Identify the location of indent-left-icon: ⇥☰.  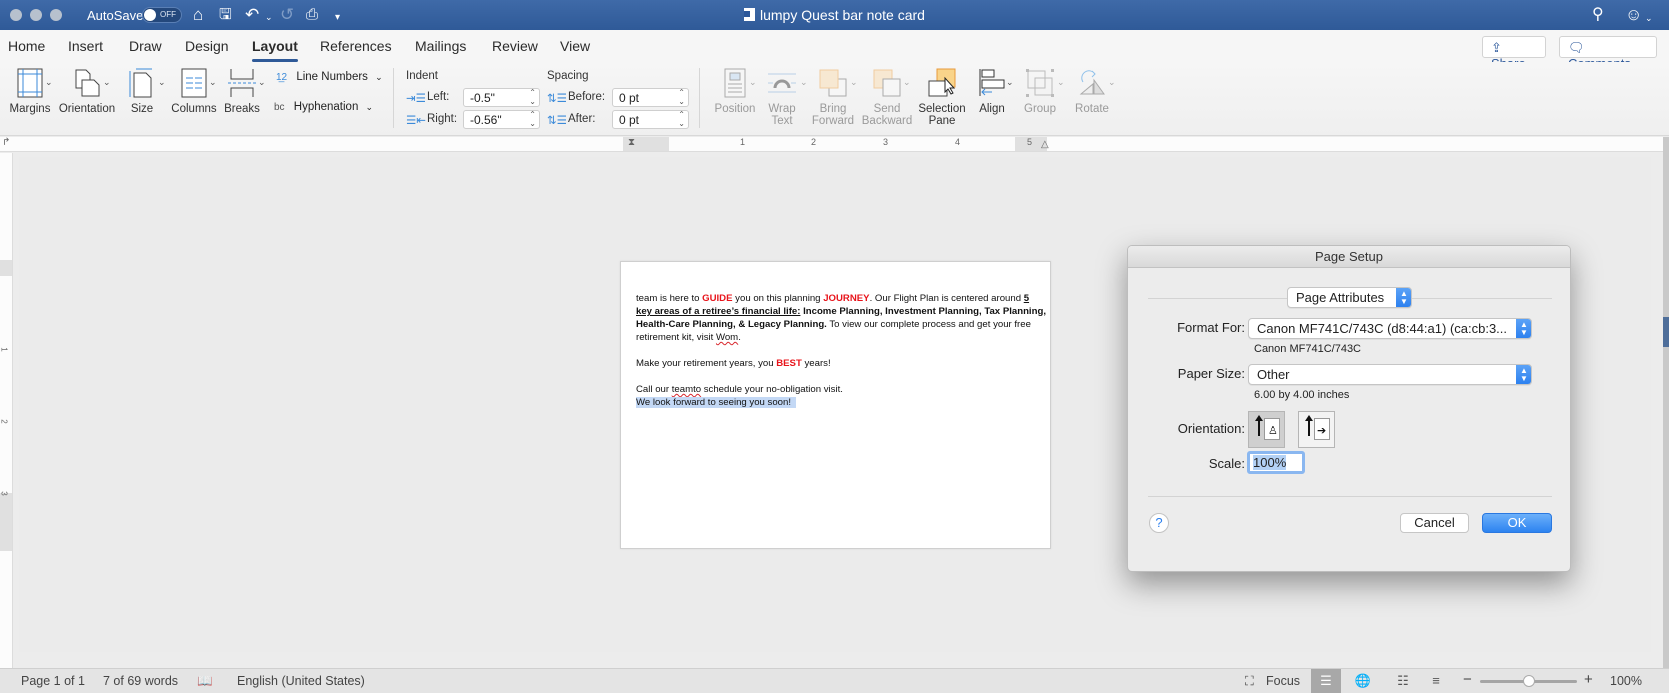
(416, 99).